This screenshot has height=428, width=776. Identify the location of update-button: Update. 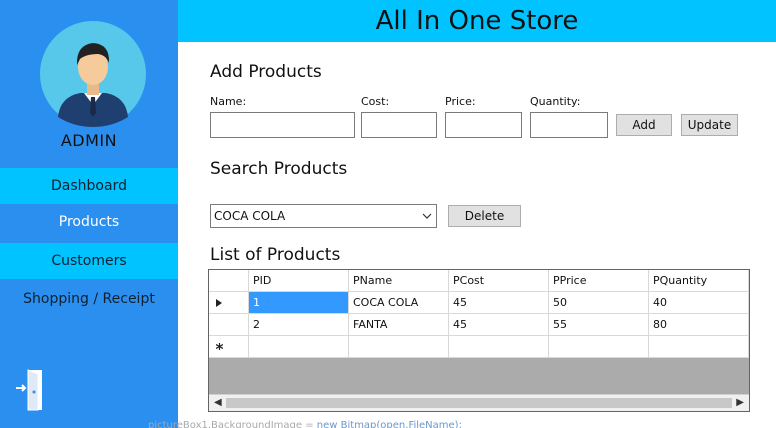
(709, 125).